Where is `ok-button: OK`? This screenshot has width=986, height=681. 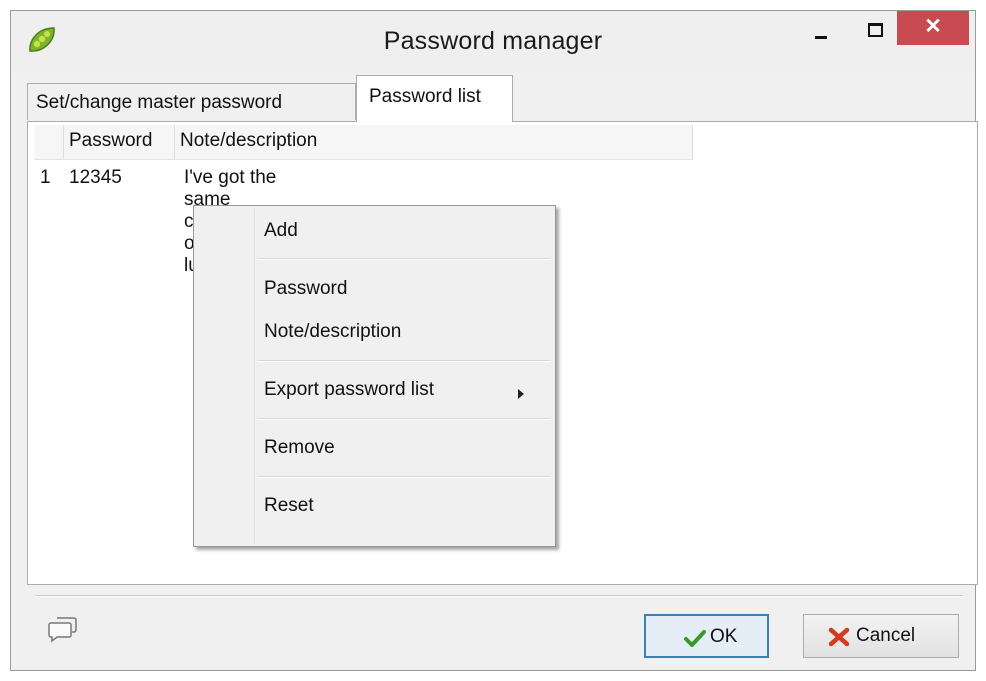
ok-button: OK is located at coordinates (706, 636).